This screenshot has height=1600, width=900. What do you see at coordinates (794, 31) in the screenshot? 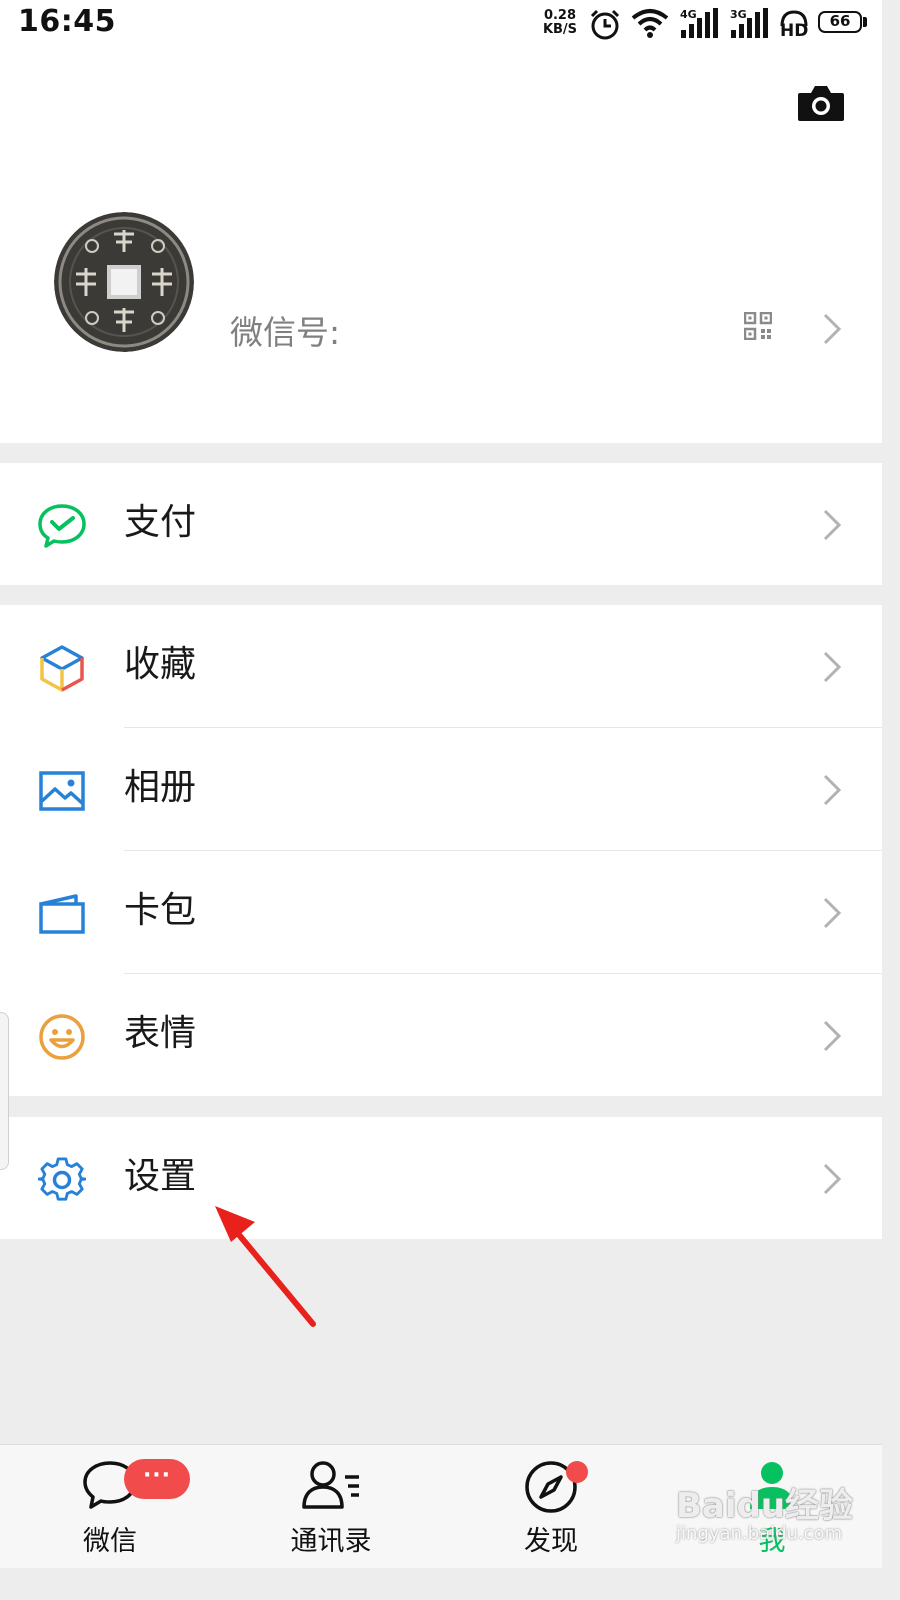
I see `hd-label: HD` at bounding box center [794, 31].